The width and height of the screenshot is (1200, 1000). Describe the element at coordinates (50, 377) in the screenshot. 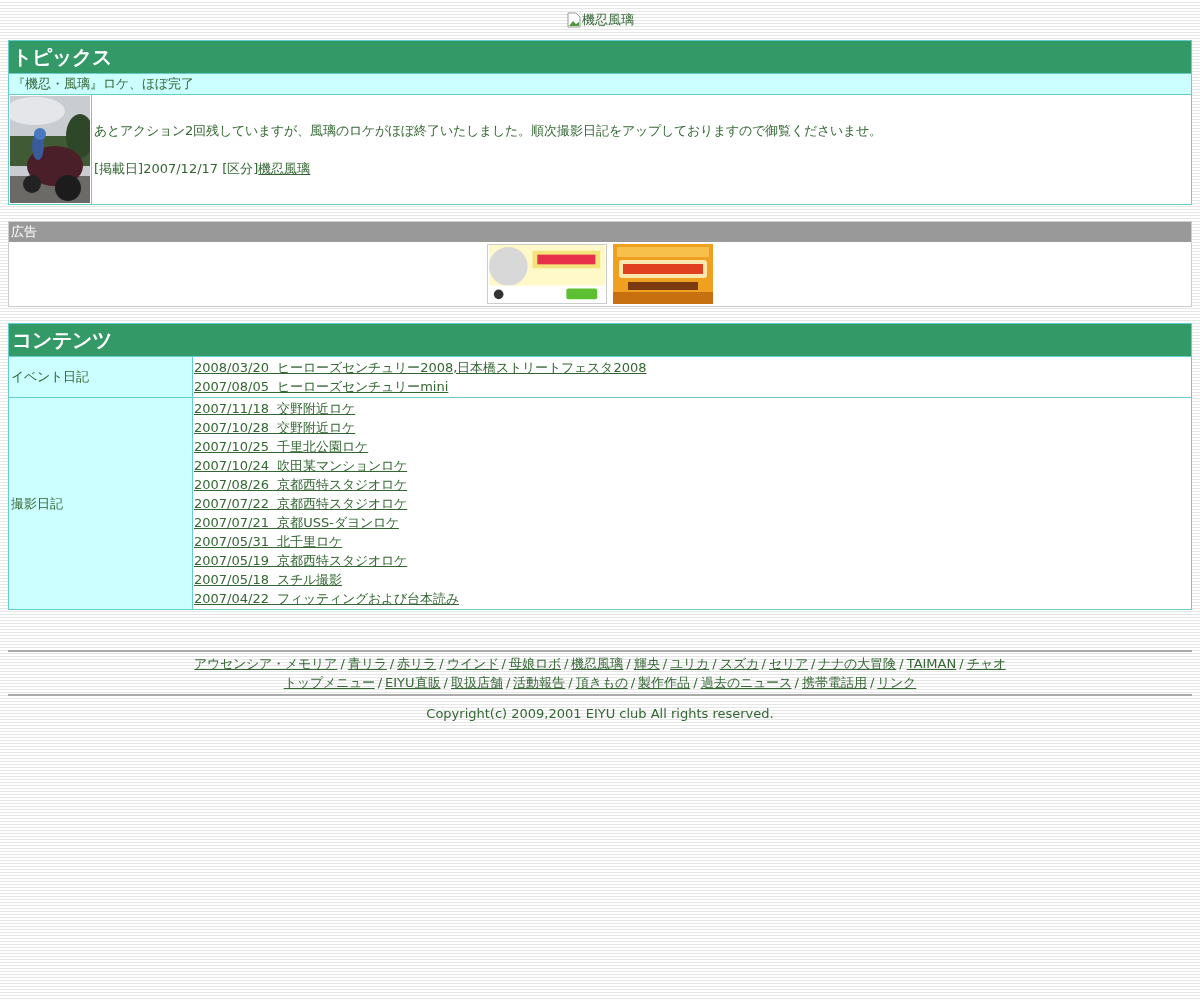

I see `category-label: イベント日記` at that location.